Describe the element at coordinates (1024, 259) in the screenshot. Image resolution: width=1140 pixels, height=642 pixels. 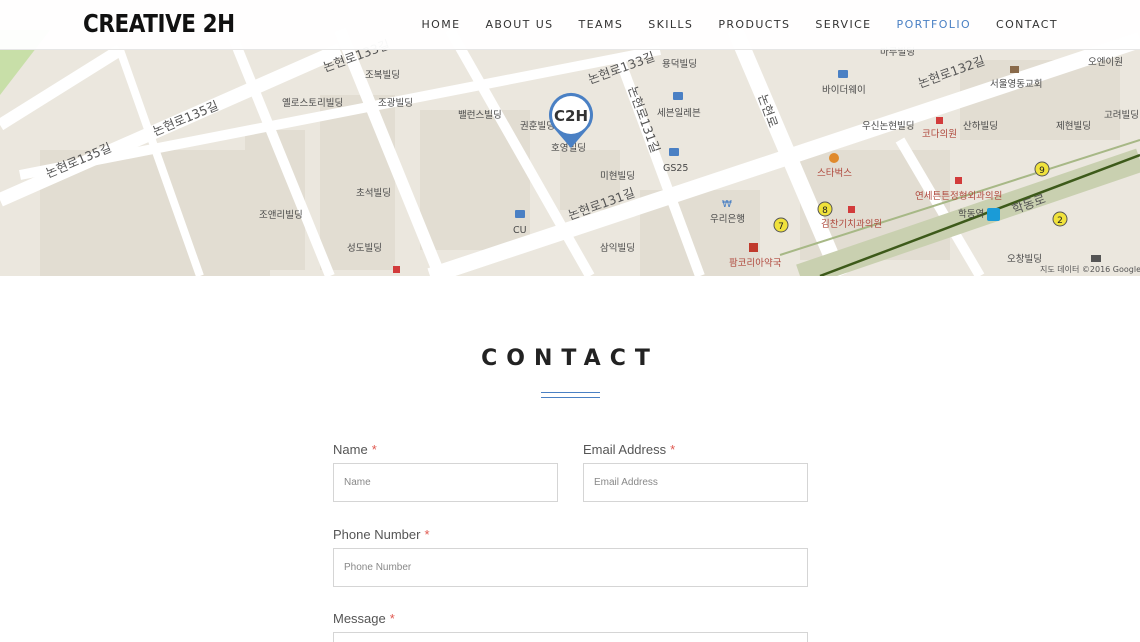
I see `building-label: 오창빌딩` at that location.